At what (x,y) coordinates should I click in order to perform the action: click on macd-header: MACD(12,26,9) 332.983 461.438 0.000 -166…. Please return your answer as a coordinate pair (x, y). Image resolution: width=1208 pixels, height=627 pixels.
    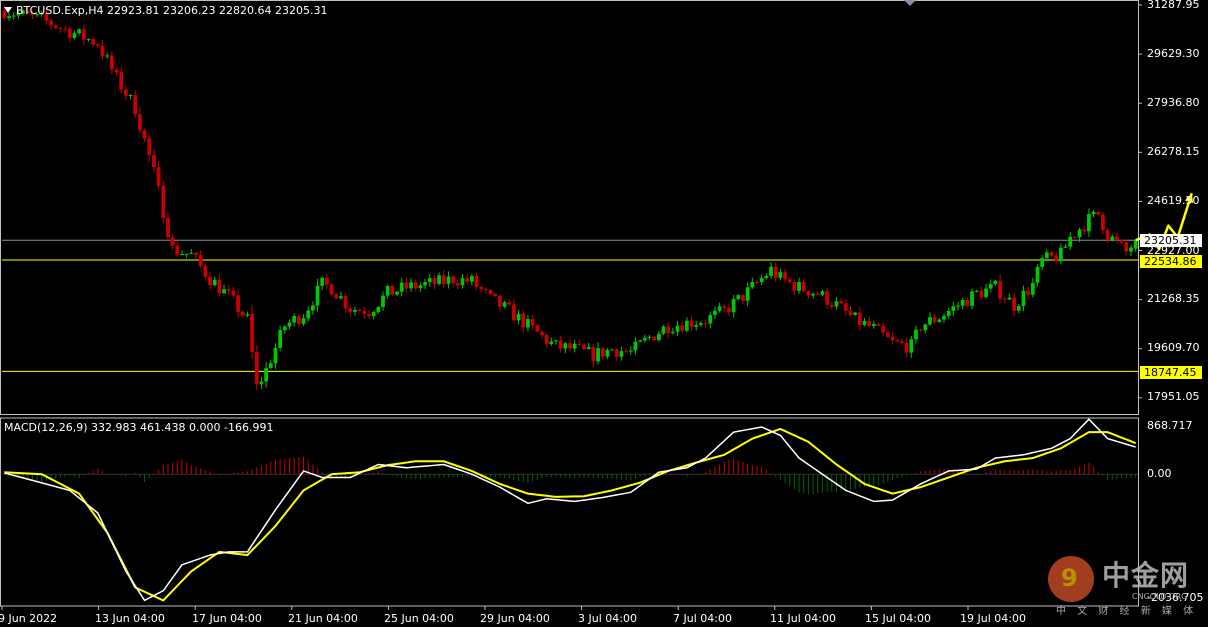
    Looking at the image, I should click on (139, 427).